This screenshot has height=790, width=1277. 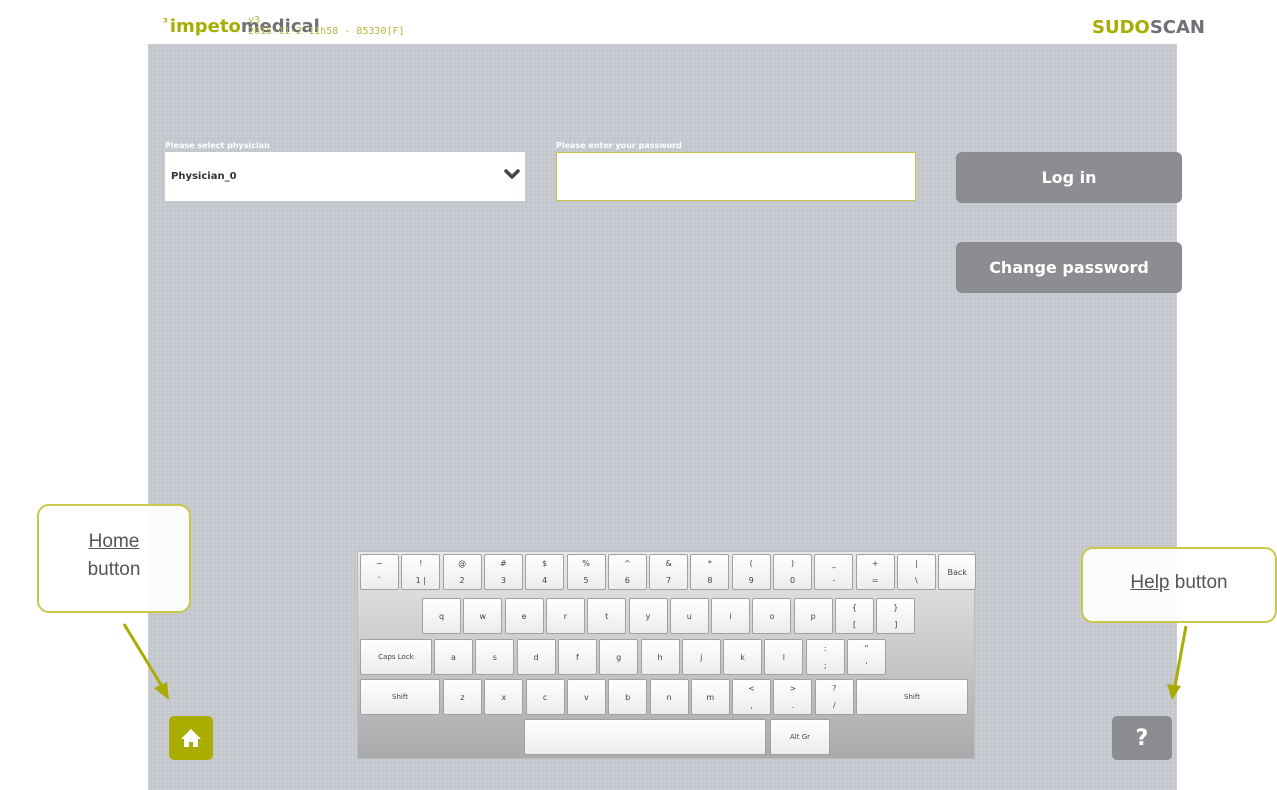 I want to click on help-callout-arrow, so click(x=1177, y=662).